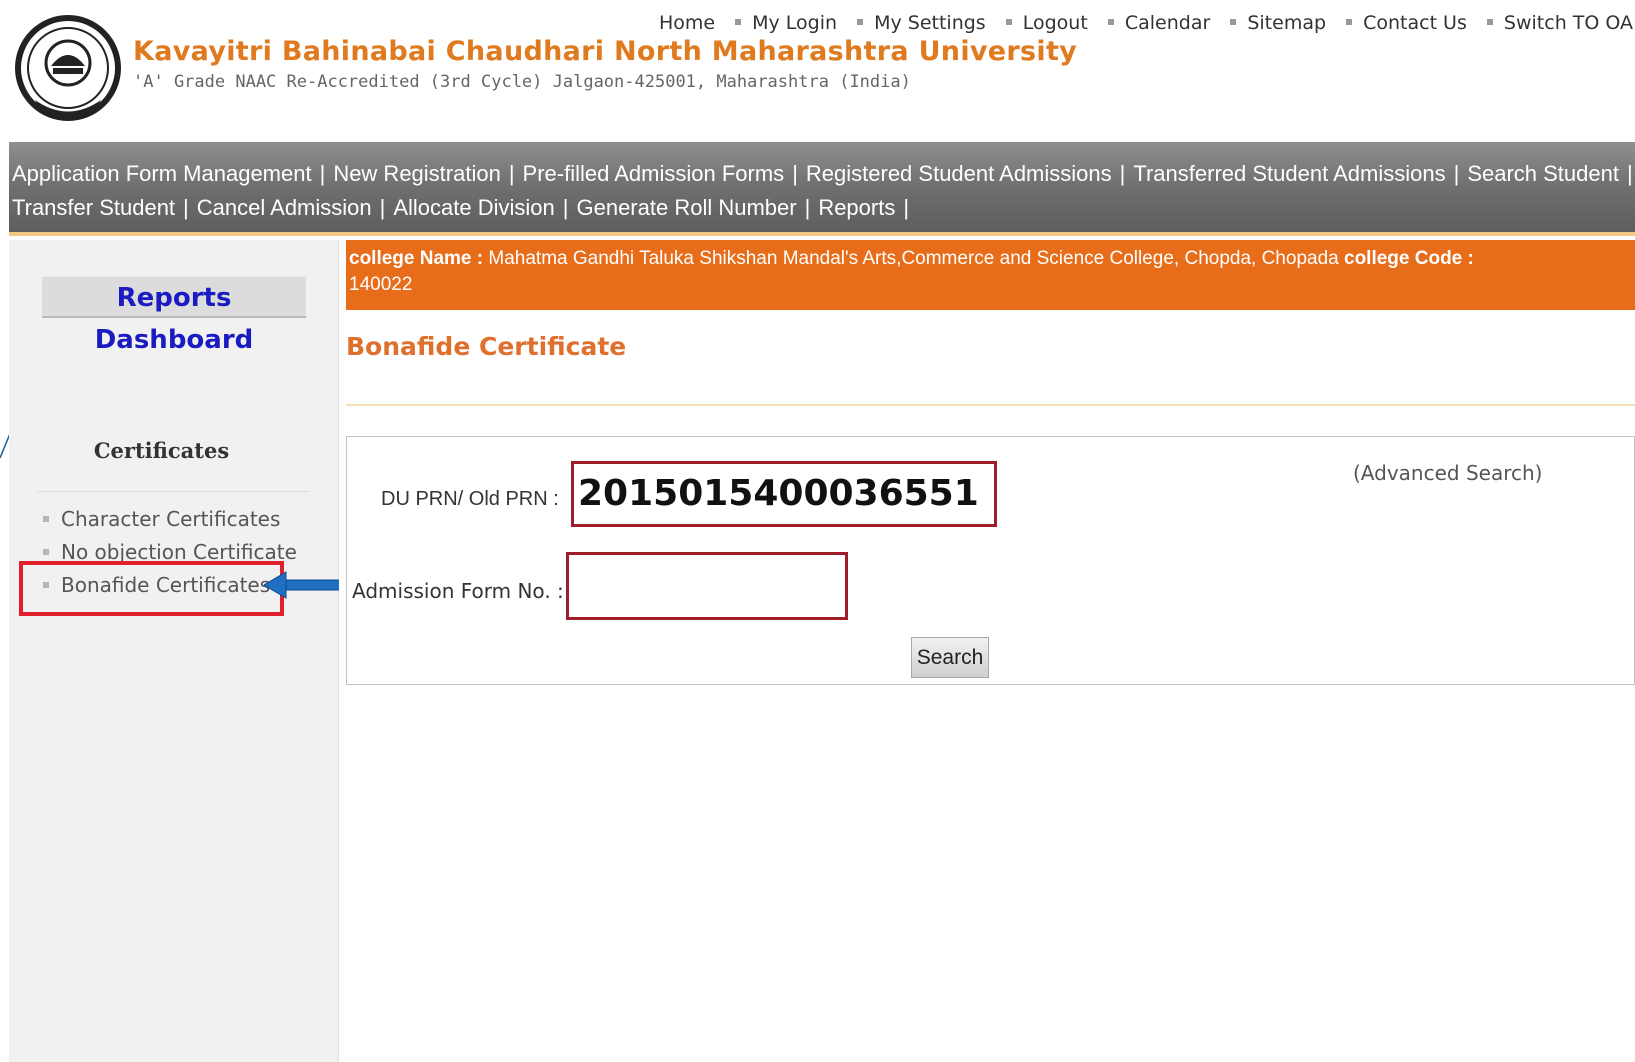 Image resolution: width=1635 pixels, height=1062 pixels. What do you see at coordinates (686, 207) in the screenshot?
I see `nav-generate-roll-number: Generate Roll Number` at bounding box center [686, 207].